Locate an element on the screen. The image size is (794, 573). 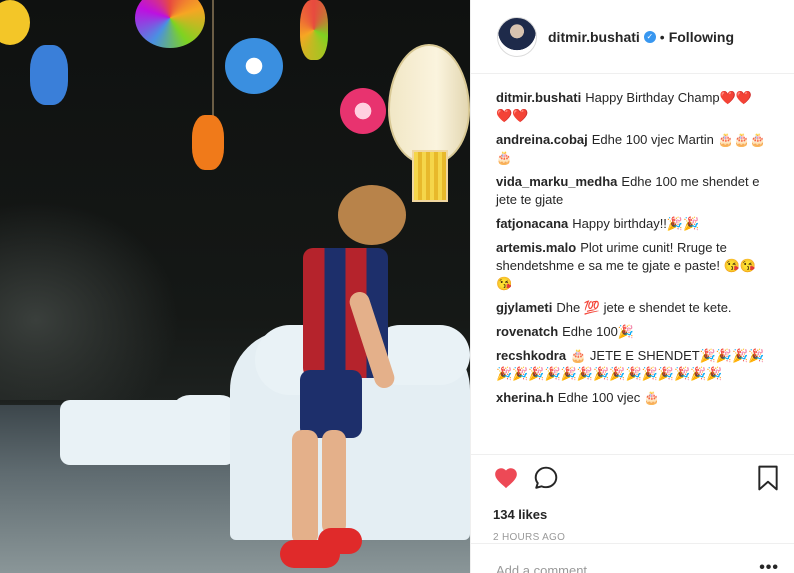
post-actions: 134 likes 2 HOURS AGO is located at coordinates (632, 498).